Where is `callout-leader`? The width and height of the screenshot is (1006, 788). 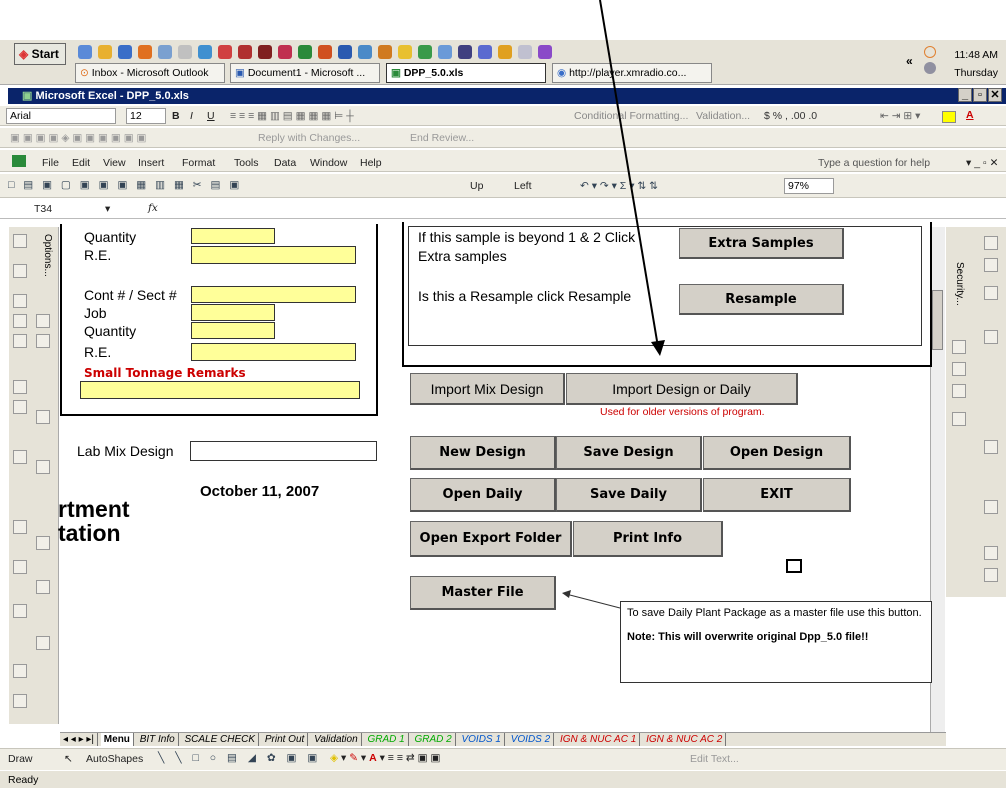
callout-leader is located at coordinates (593, 601).